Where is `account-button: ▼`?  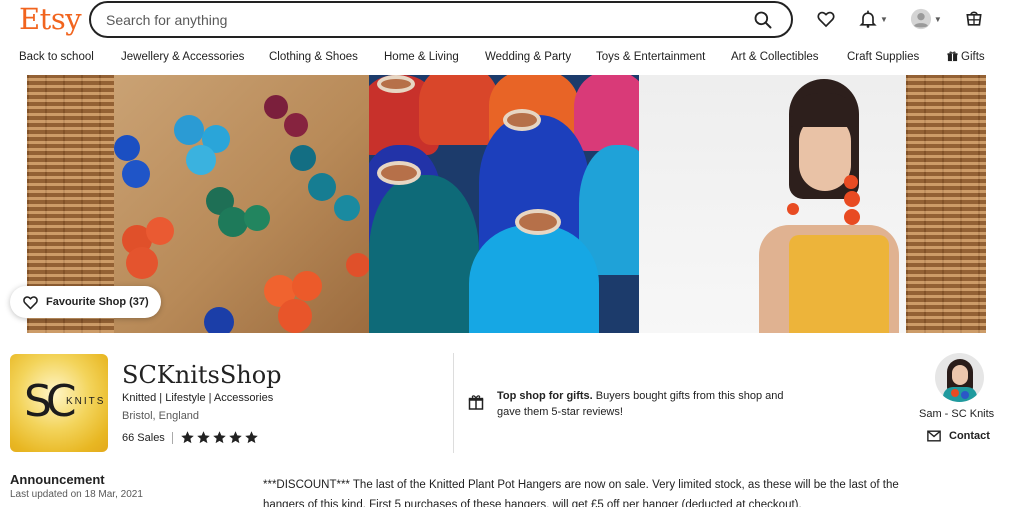 account-button: ▼ is located at coordinates (926, 19).